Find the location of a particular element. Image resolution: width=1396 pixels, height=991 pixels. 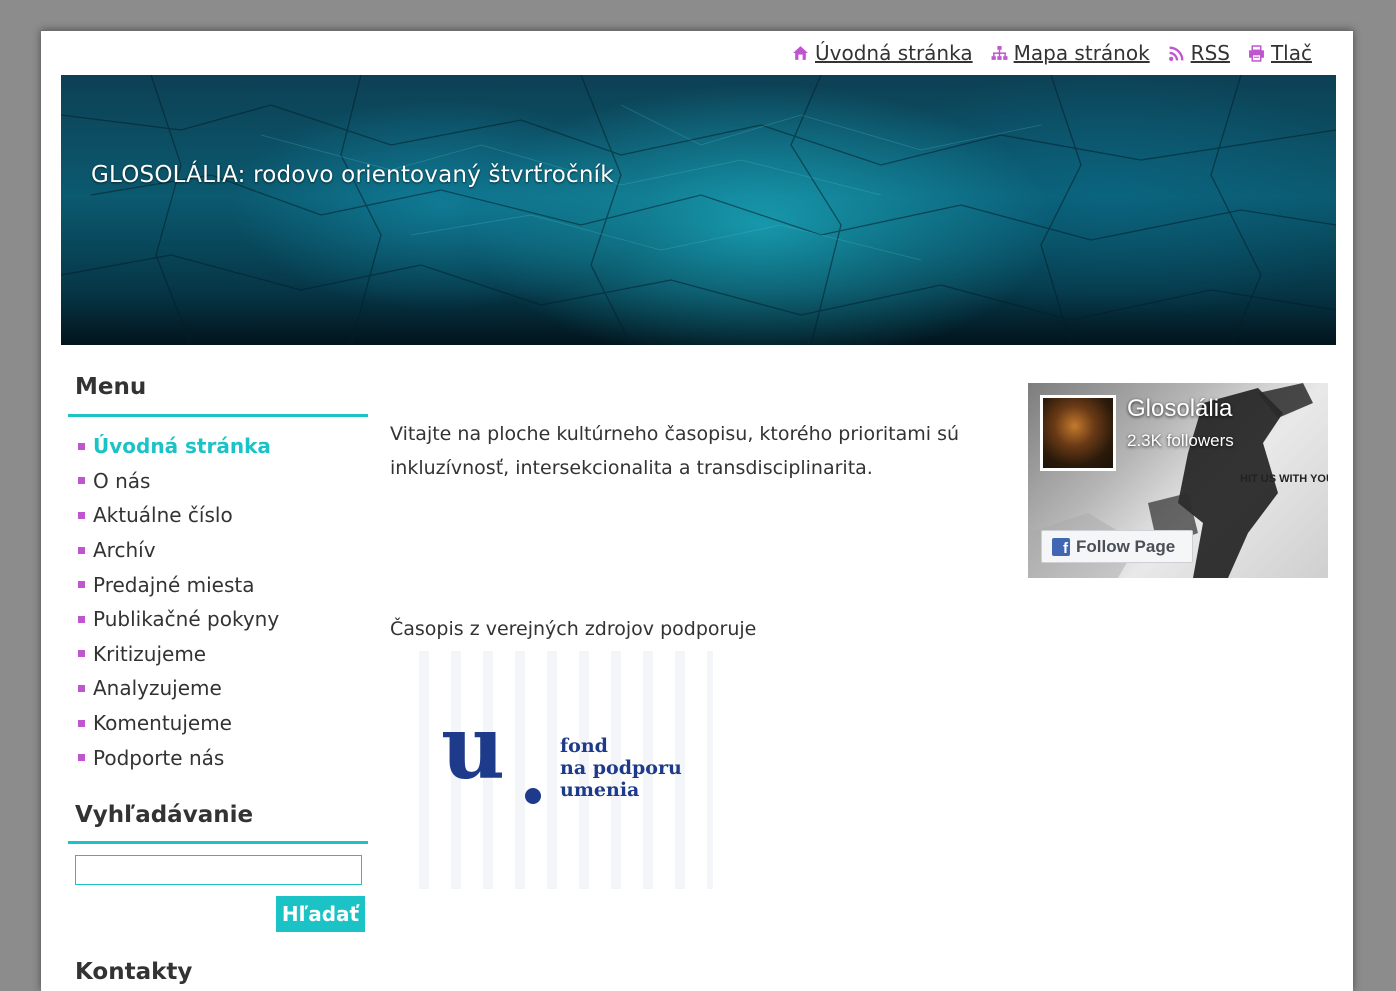

sidebar-item-analyzujeme: Analyzujeme is located at coordinates (178, 688).